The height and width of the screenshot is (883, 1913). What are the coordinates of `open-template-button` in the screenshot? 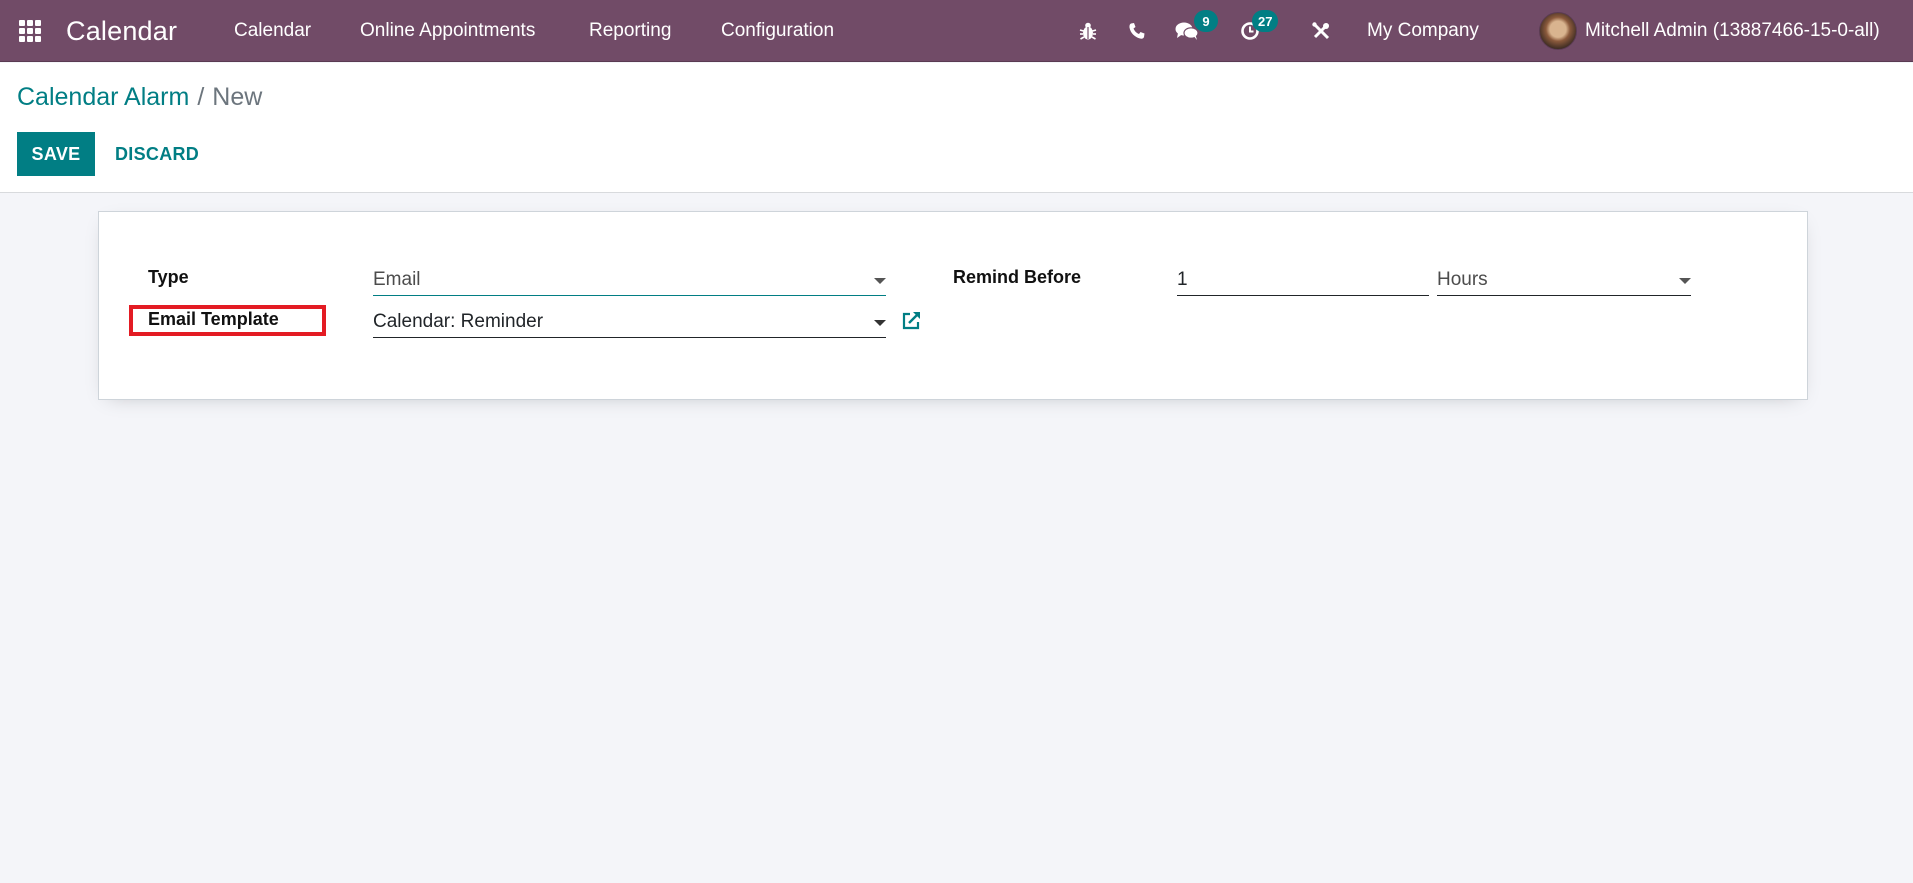 It's located at (911, 321).